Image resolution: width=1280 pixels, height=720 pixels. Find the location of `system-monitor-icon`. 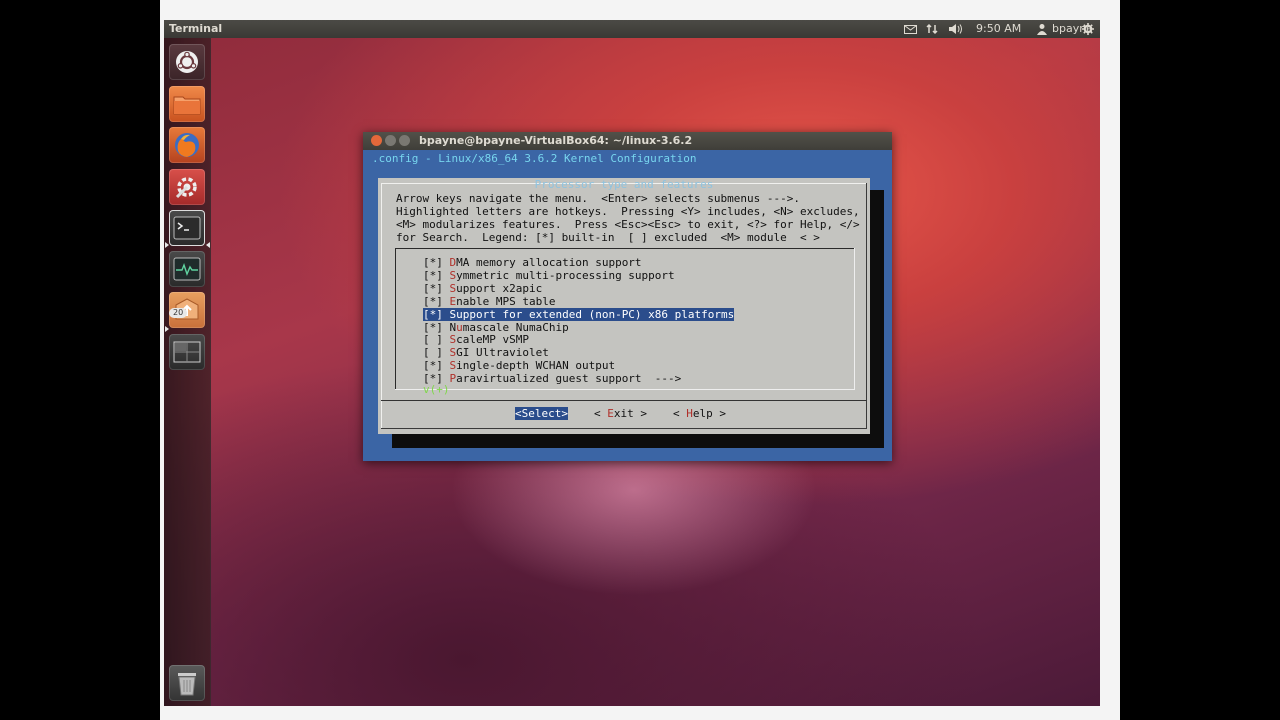

system-monitor-icon is located at coordinates (187, 269).